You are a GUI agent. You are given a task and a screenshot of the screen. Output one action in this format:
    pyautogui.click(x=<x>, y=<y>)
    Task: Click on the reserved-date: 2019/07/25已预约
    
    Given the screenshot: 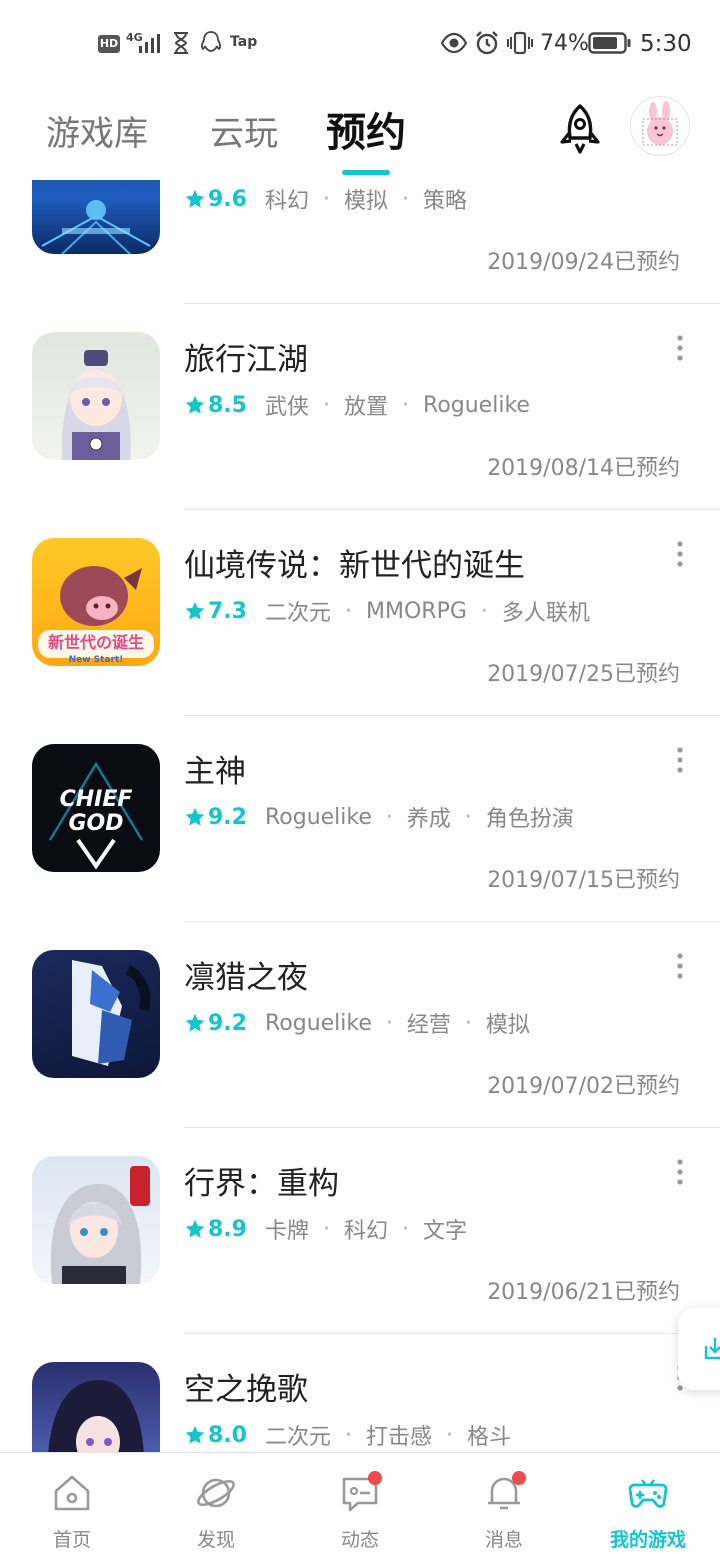 What is the action you would take?
    pyautogui.click(x=583, y=674)
    